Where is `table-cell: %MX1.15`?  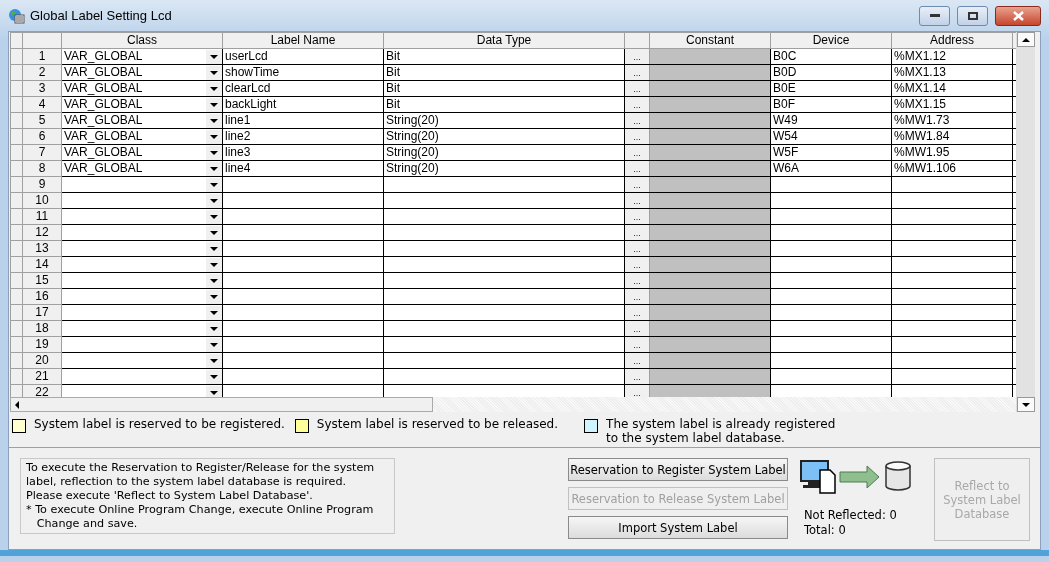 table-cell: %MX1.15 is located at coordinates (952, 104).